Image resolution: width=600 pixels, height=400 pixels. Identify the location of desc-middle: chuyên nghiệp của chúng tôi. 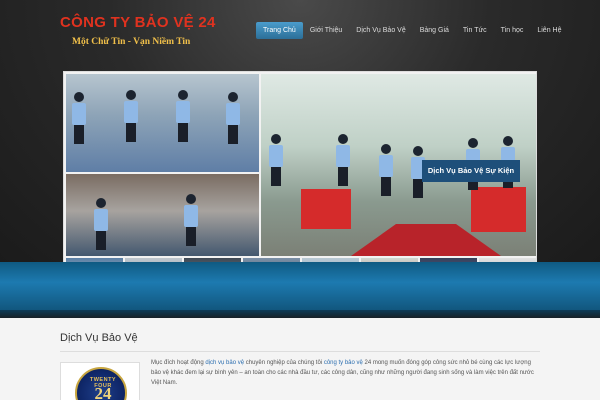
(284, 363).